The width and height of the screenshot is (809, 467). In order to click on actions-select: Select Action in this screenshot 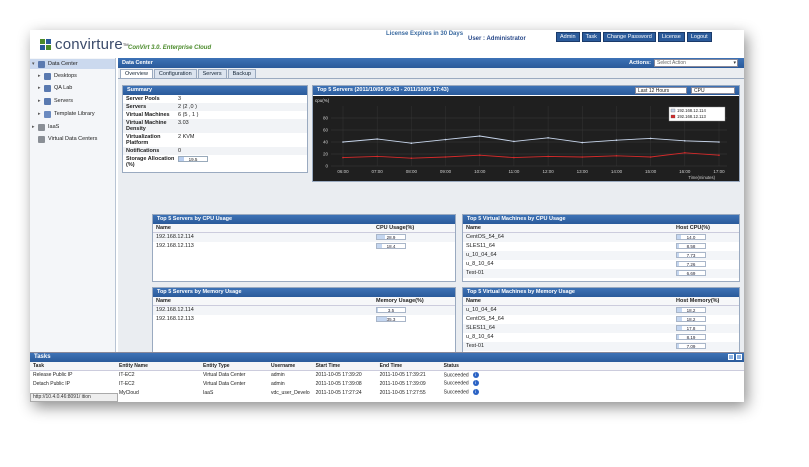, I will do `click(696, 63)`.